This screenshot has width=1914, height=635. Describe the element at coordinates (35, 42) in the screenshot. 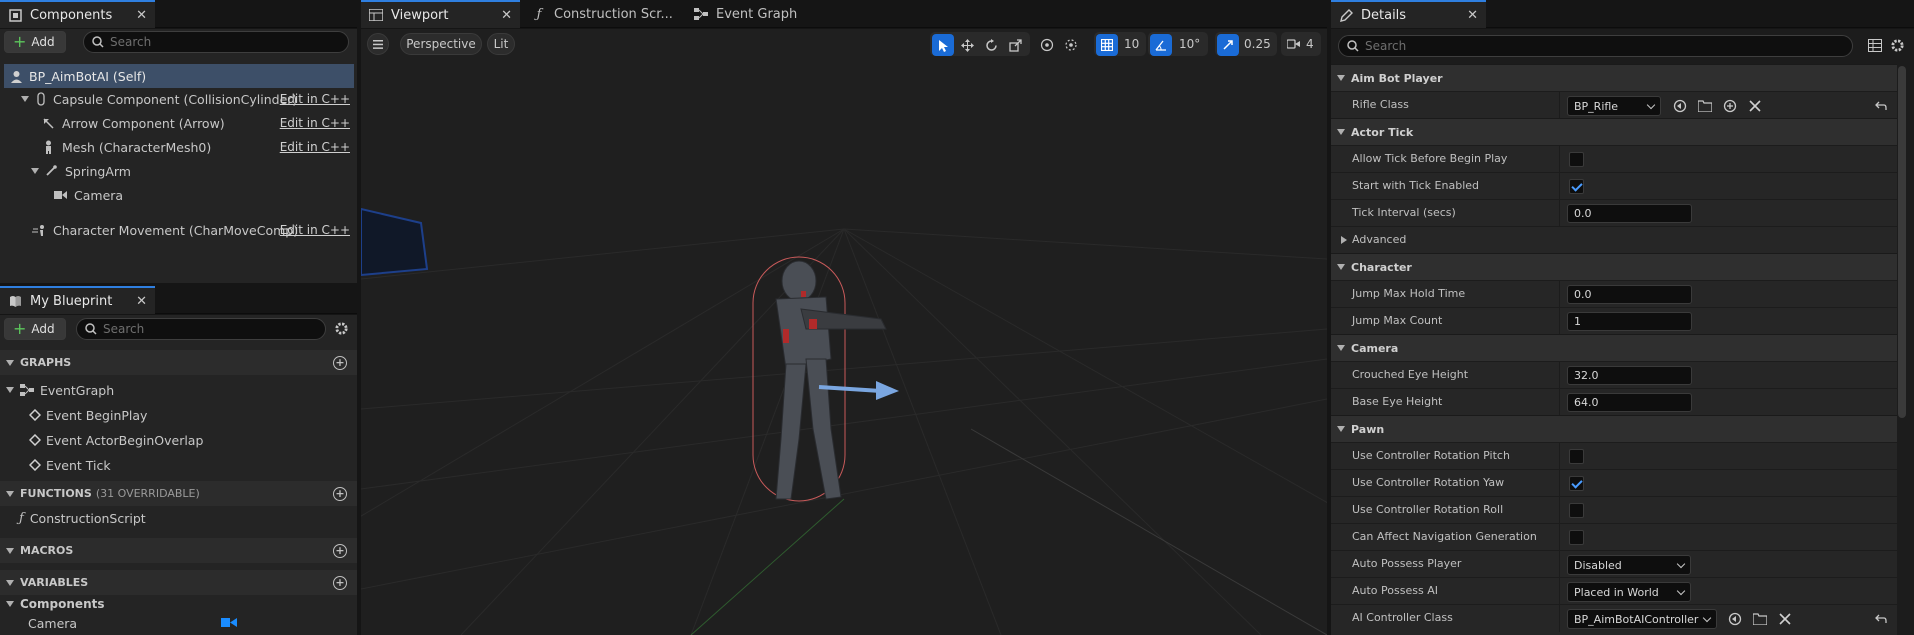

I see `add-component-button: + Add` at that location.